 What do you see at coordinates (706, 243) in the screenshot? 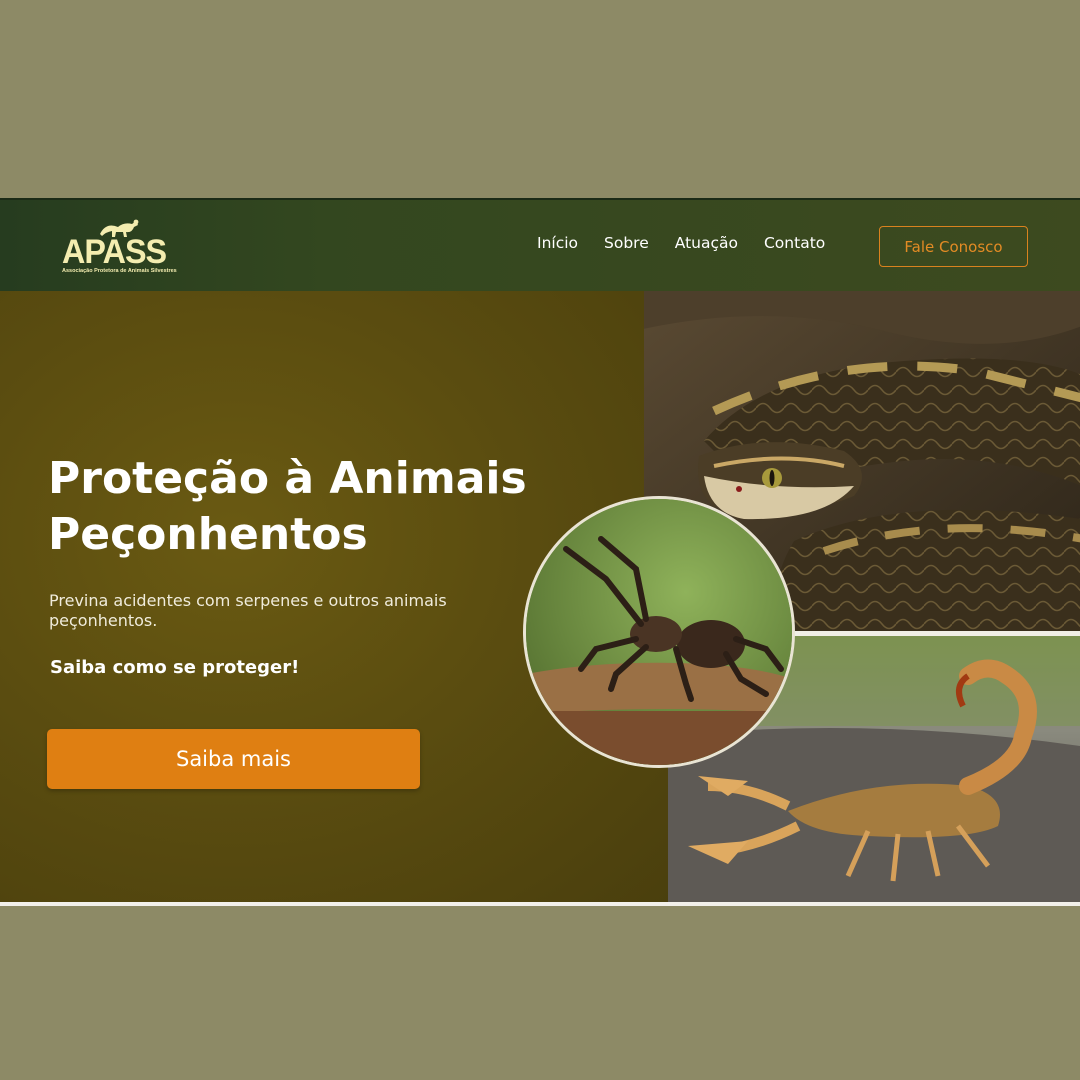
I see `nav-link-atuacao: Atuação` at bounding box center [706, 243].